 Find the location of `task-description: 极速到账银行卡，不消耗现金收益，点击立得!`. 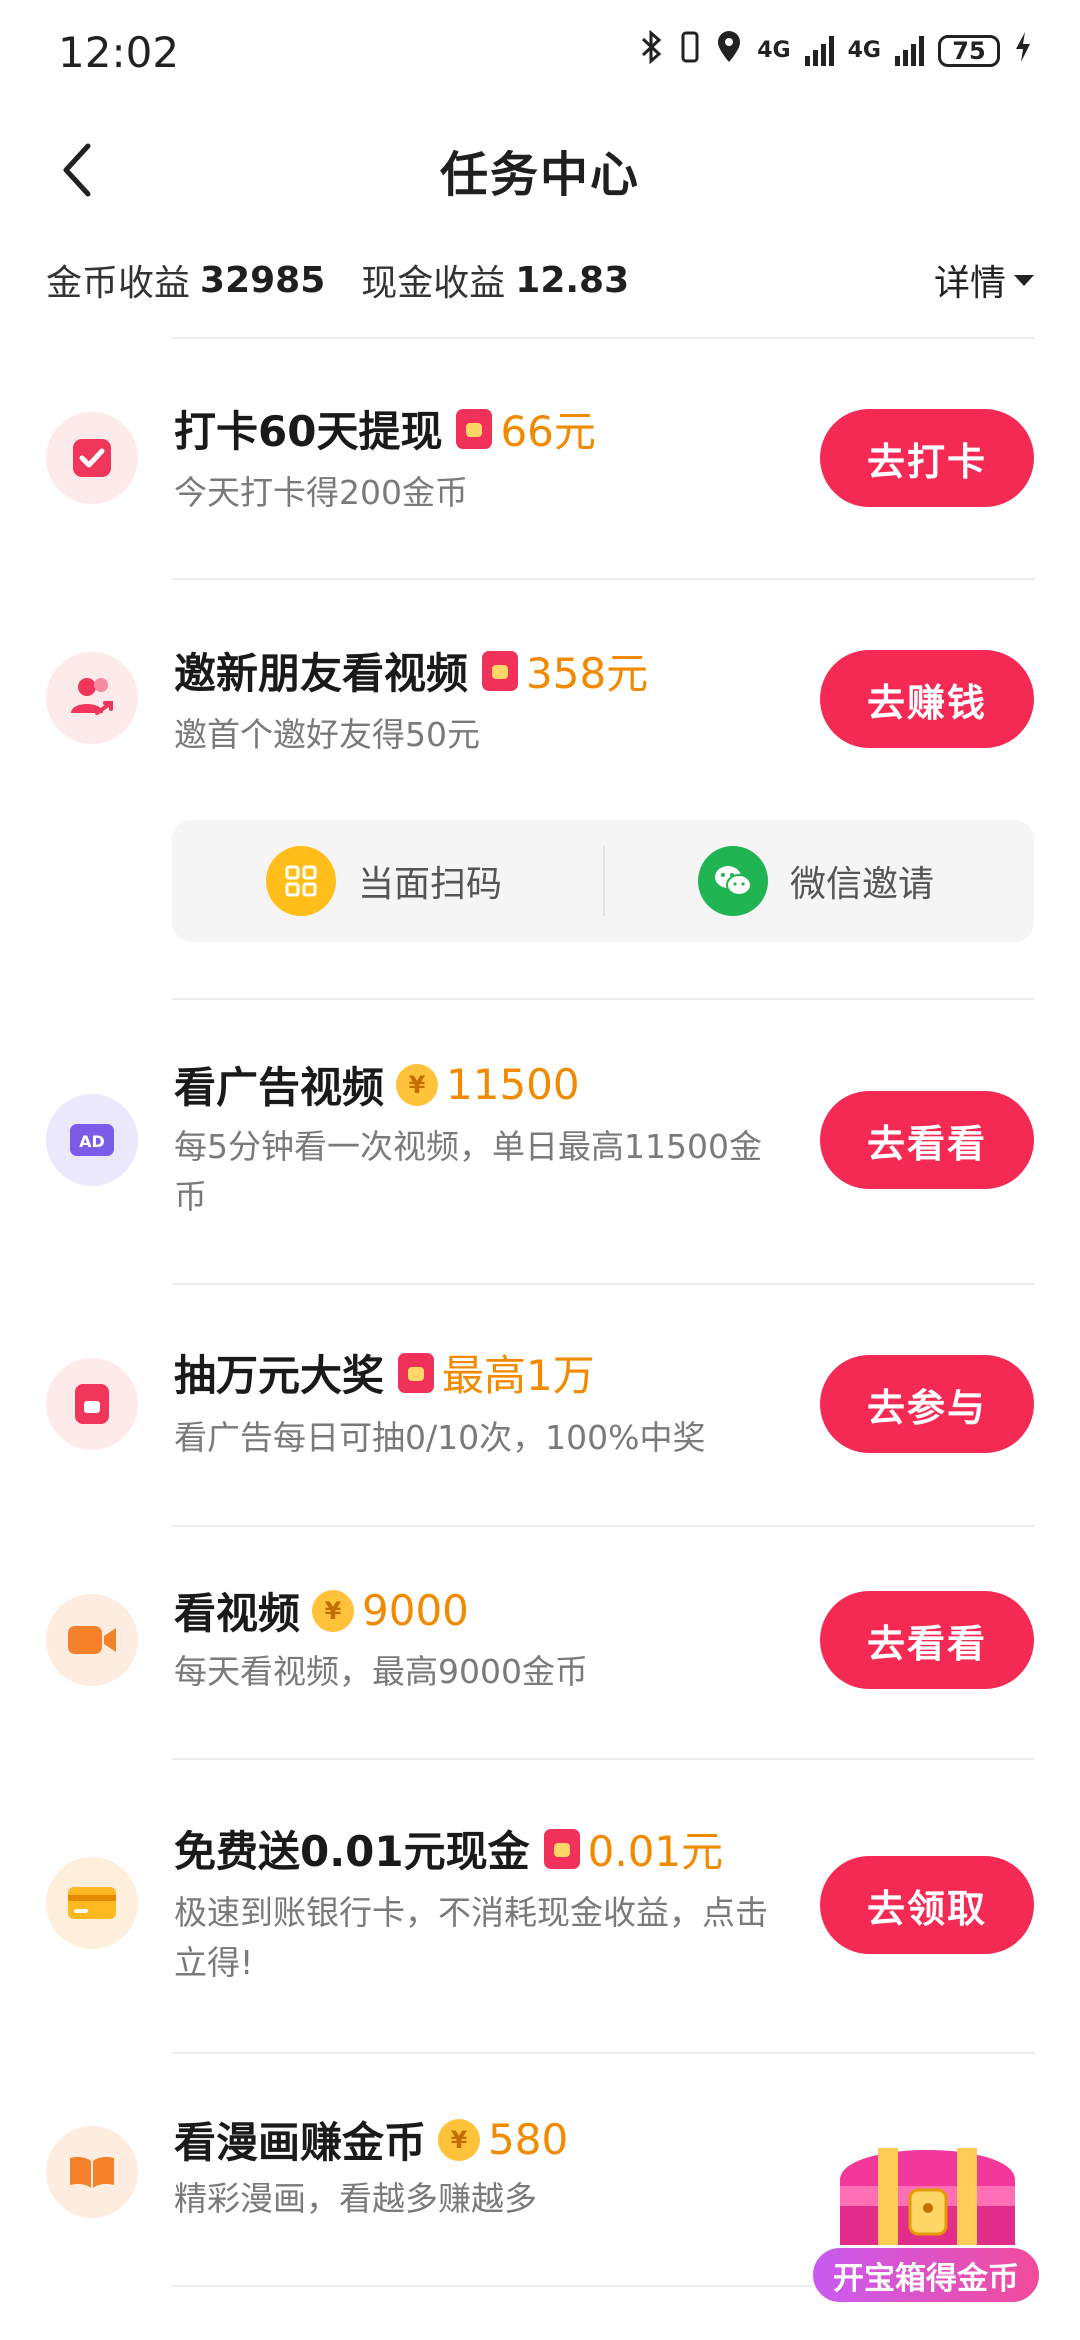

task-description: 极速到账银行卡，不消耗现金收益，点击立得! is located at coordinates (471, 1937).